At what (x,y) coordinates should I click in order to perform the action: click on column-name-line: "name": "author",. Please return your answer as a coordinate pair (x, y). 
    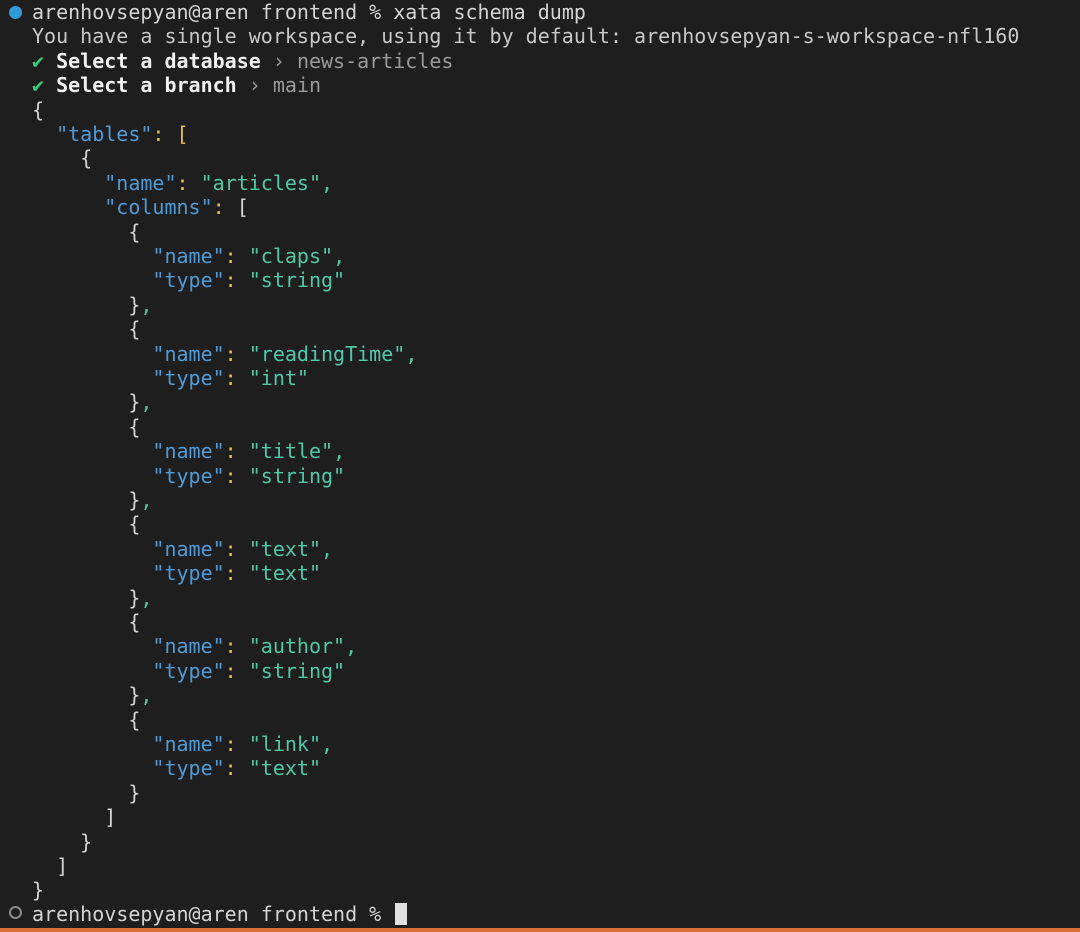
    Looking at the image, I should click on (194, 646).